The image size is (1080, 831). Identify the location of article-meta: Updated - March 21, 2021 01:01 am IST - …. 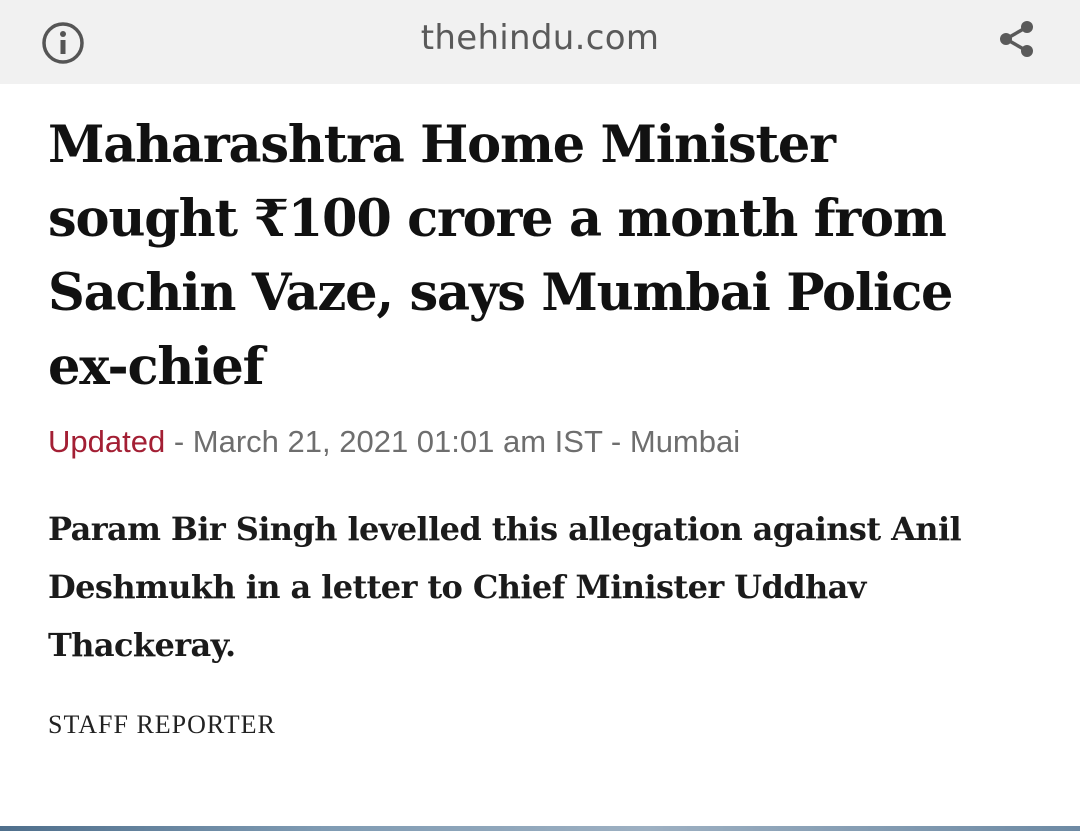
(553, 442).